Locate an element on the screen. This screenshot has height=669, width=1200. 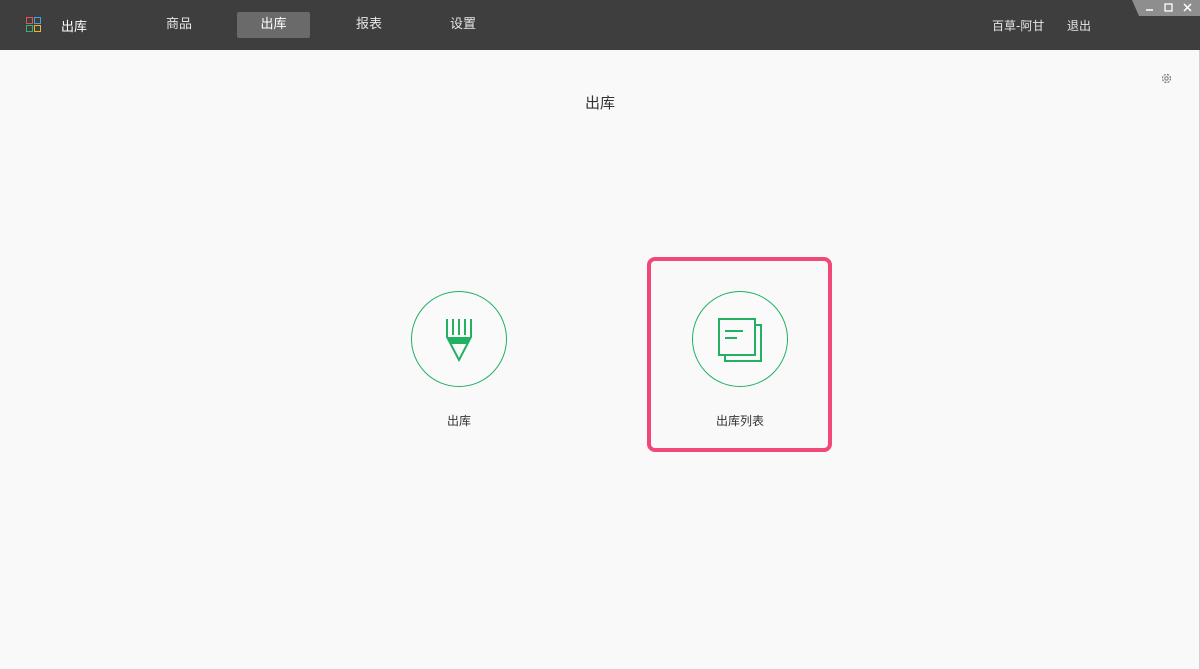
documents-icon is located at coordinates (740, 340).